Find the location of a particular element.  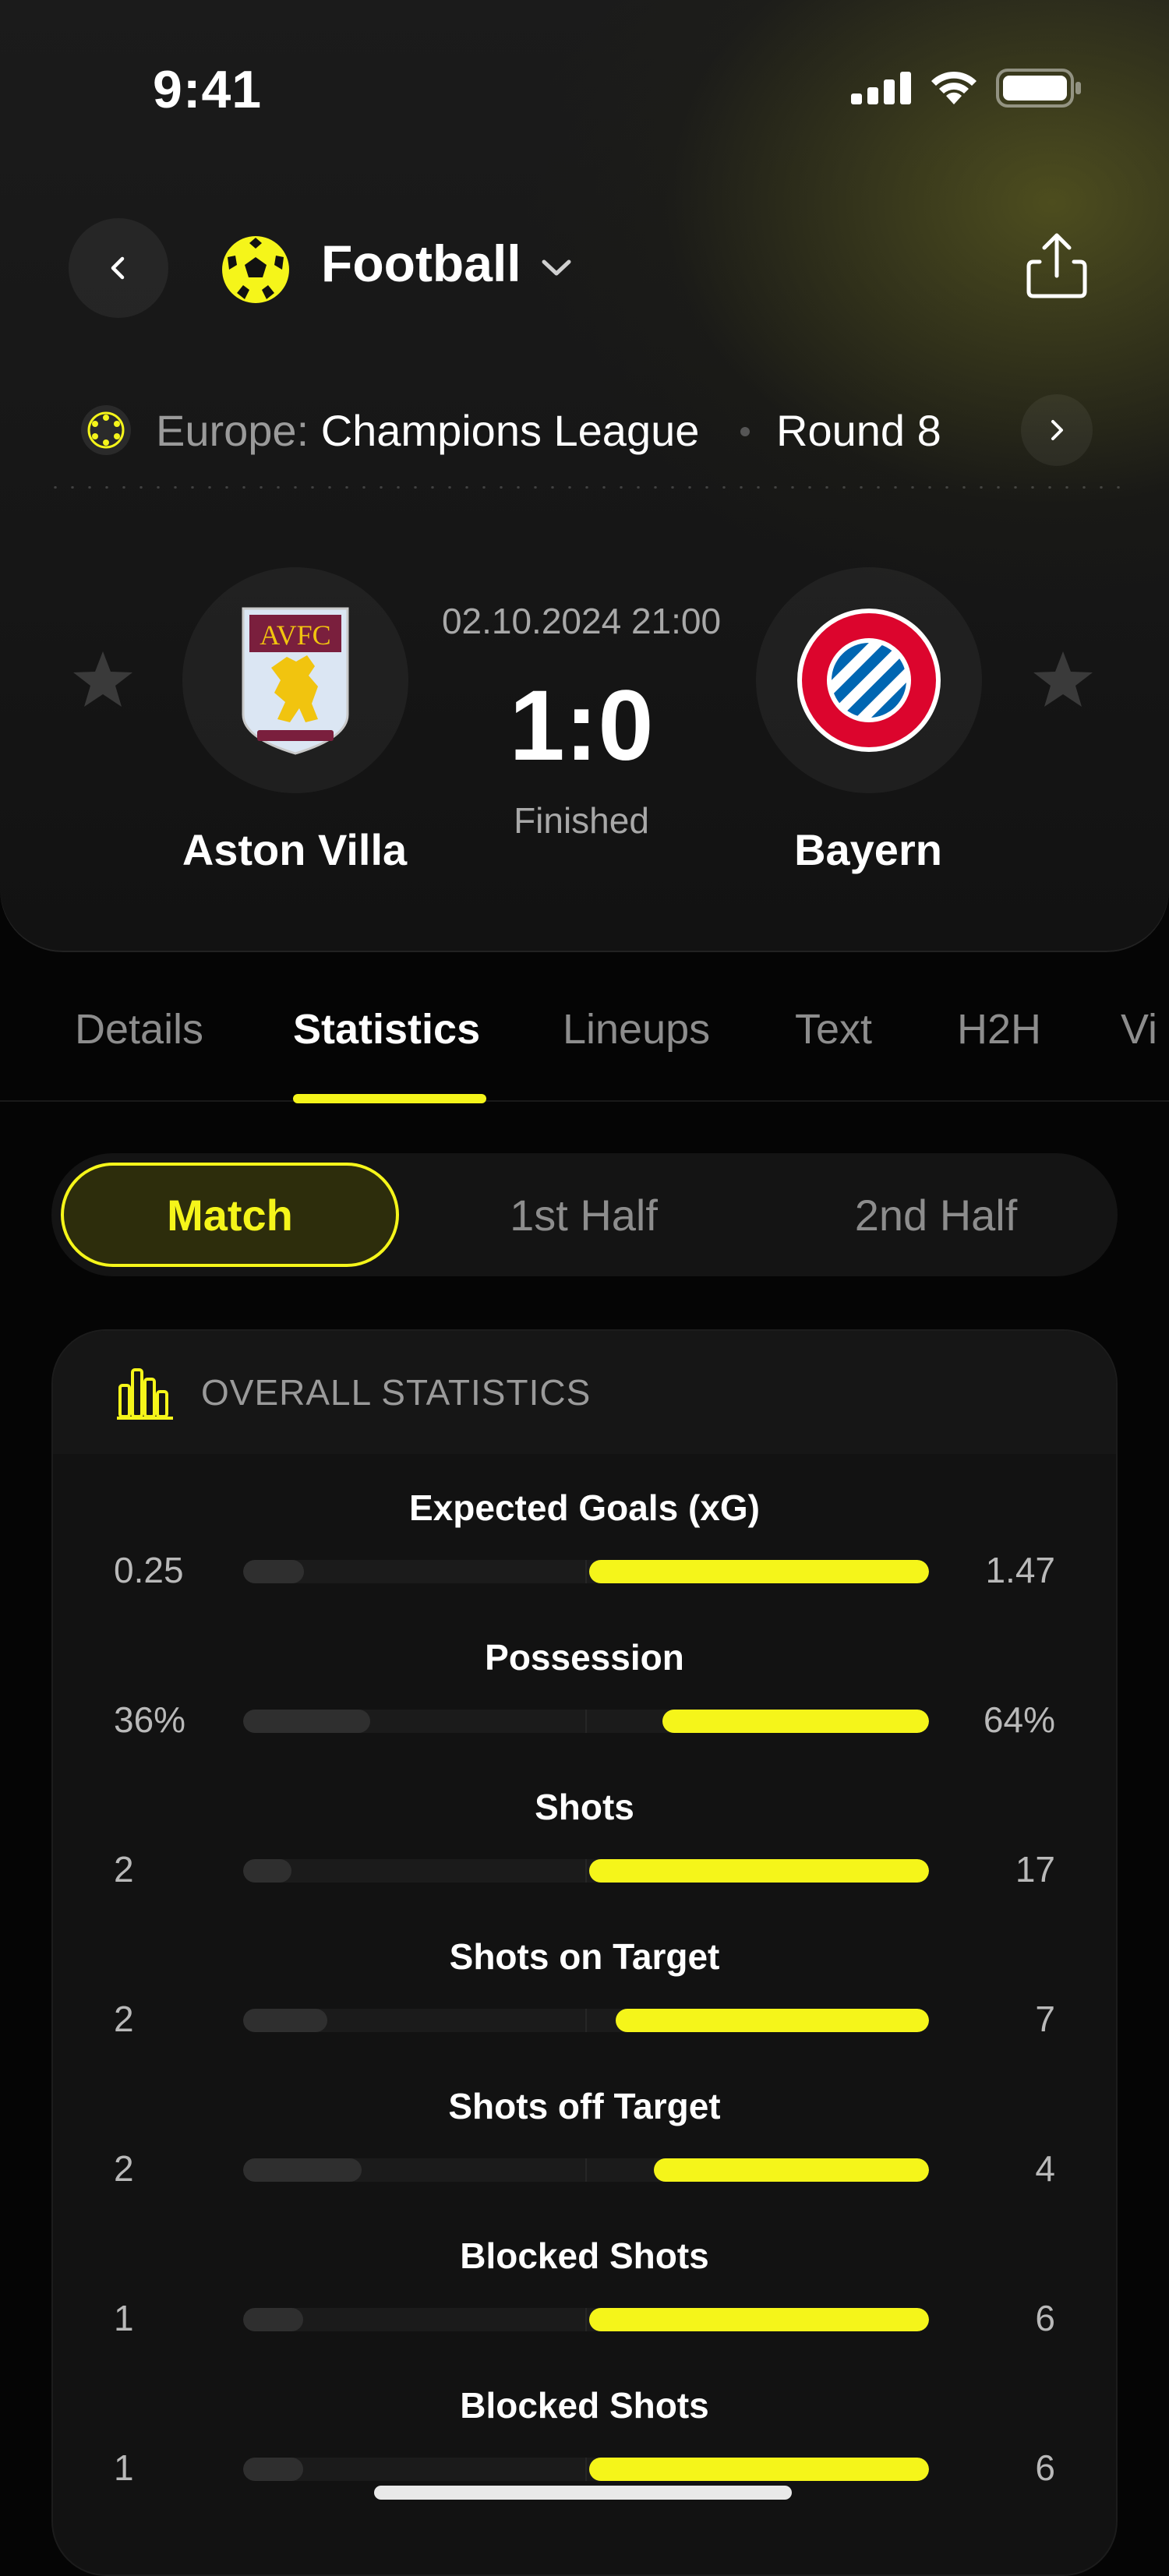

home-team-name: Aston Villa is located at coordinates (294, 849).